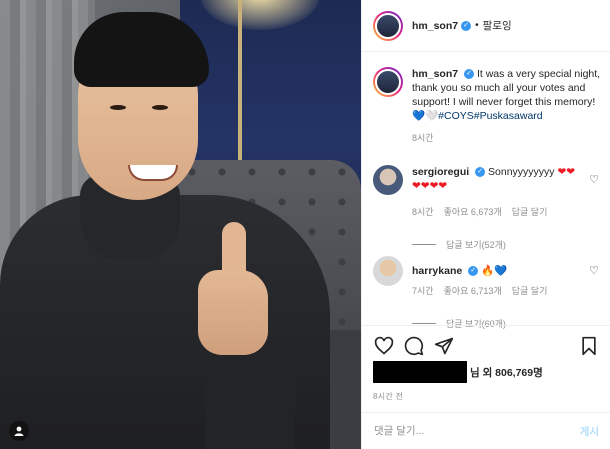  I want to click on redacted-name, so click(420, 372).